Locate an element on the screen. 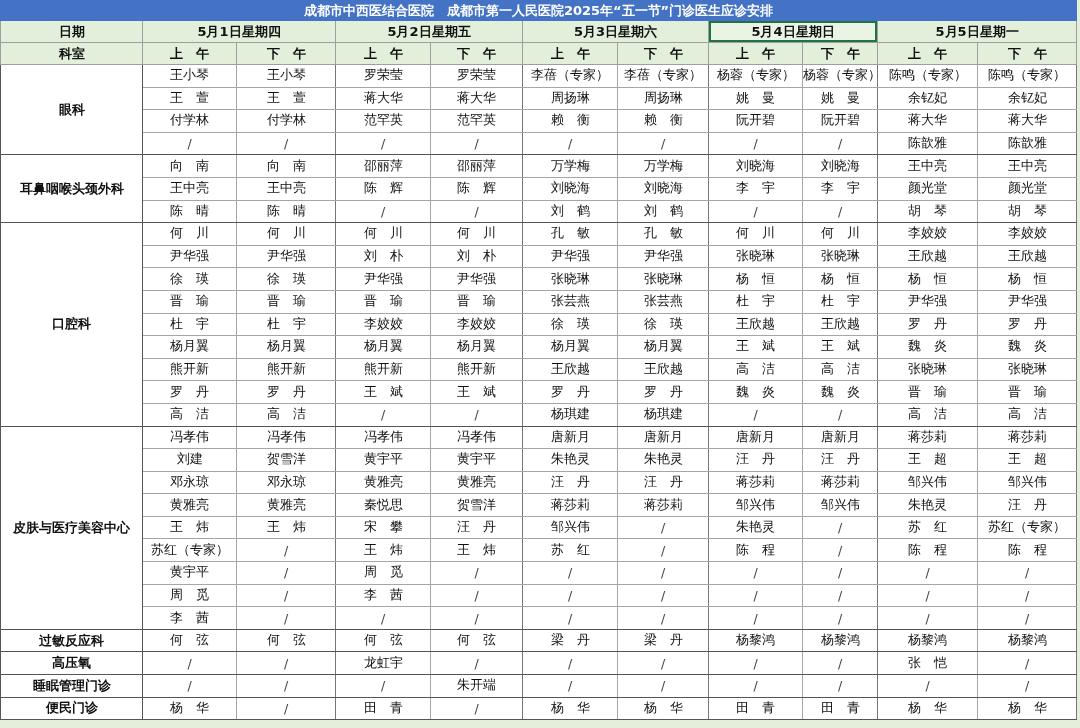 The height and width of the screenshot is (728, 1080). department-cell: 睡眠管理门诊 is located at coordinates (71, 686).